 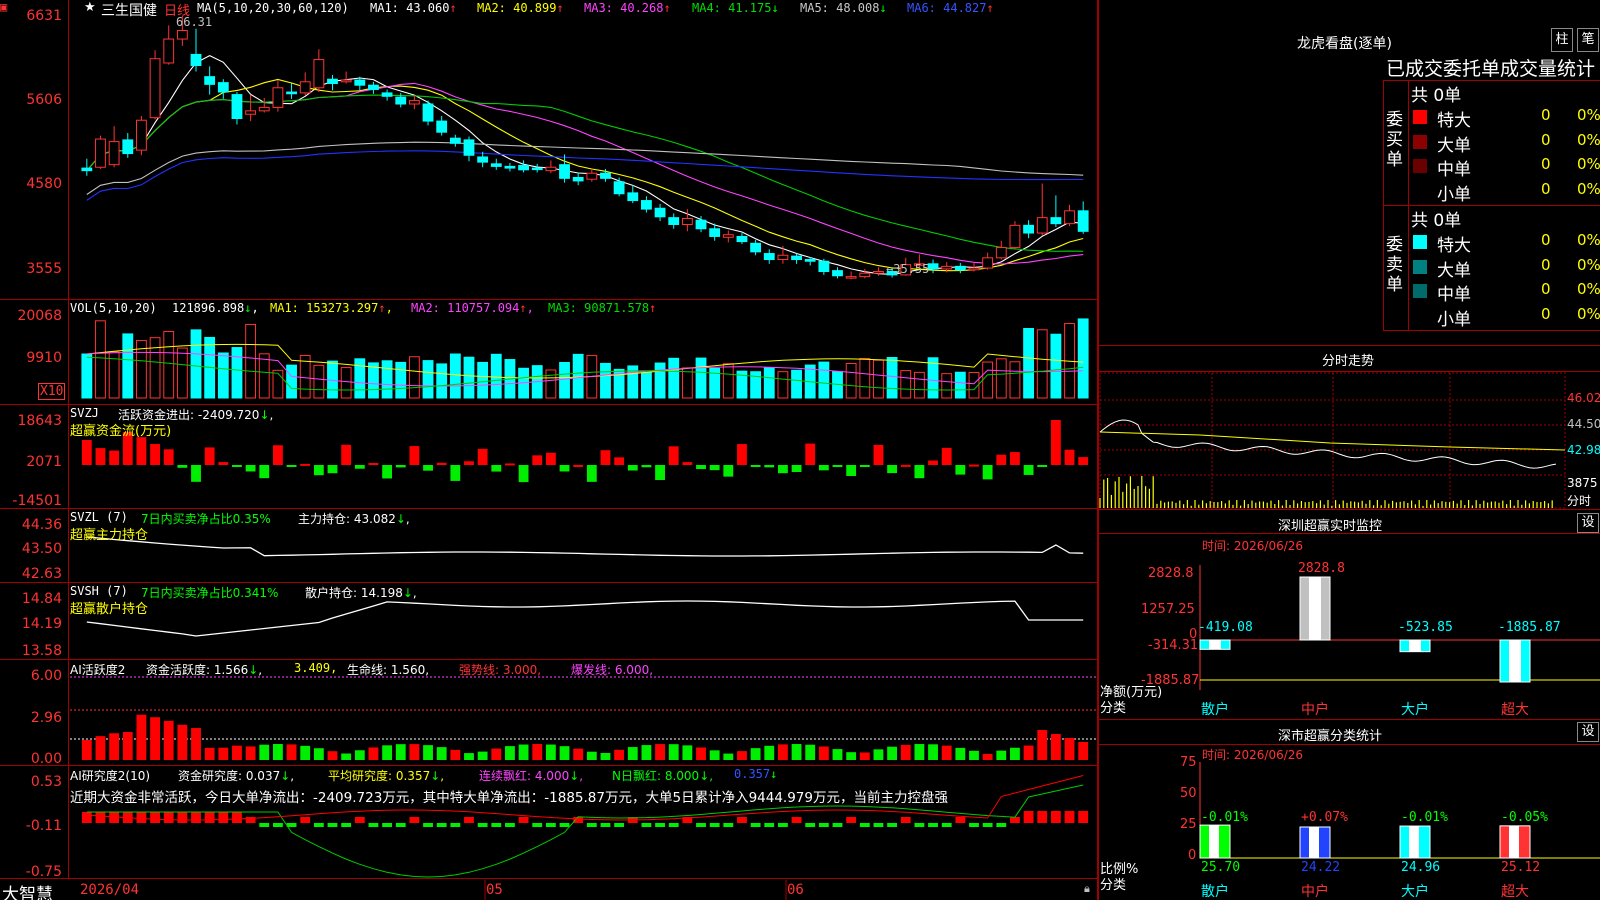 I want to click on buy-total: 共 0单, so click(x=1436, y=96).